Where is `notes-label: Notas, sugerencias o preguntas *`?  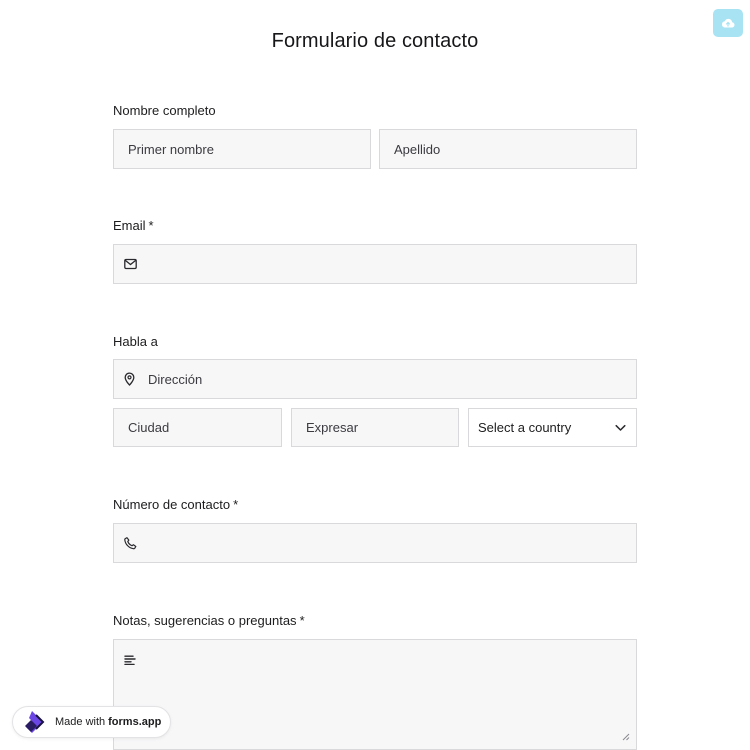 notes-label: Notas, sugerencias o preguntas * is located at coordinates (209, 620).